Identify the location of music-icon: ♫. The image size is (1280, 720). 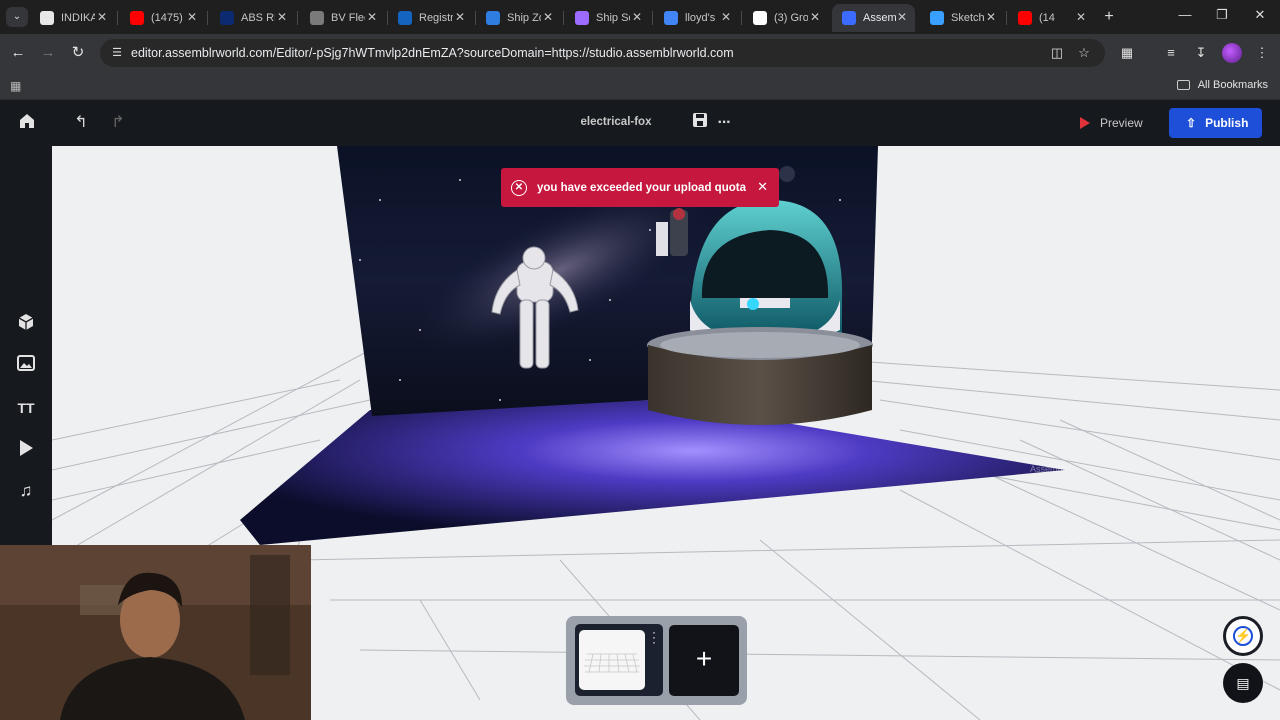
(26, 491).